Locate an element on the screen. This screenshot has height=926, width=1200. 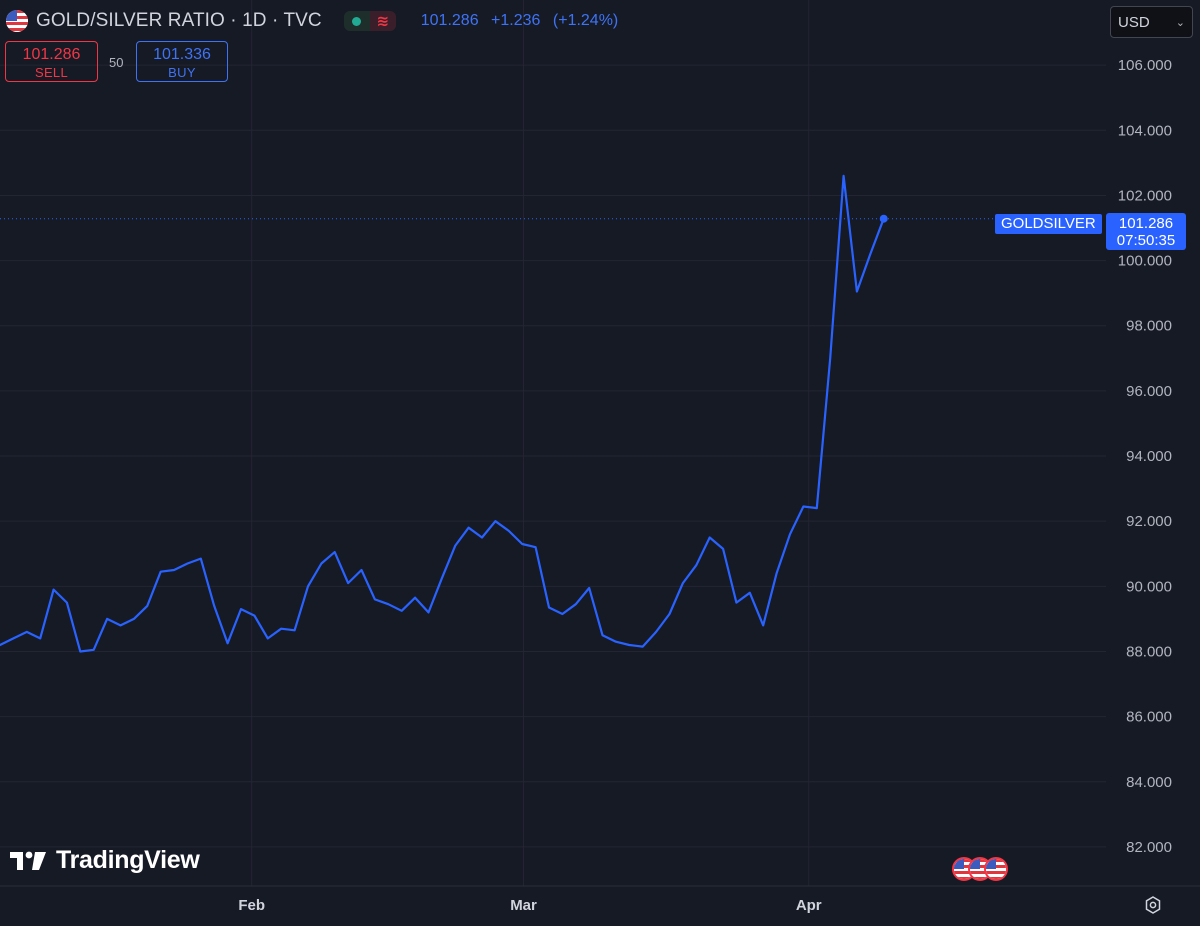
y-tick-label: 86.000 is located at coordinates (1149, 717).